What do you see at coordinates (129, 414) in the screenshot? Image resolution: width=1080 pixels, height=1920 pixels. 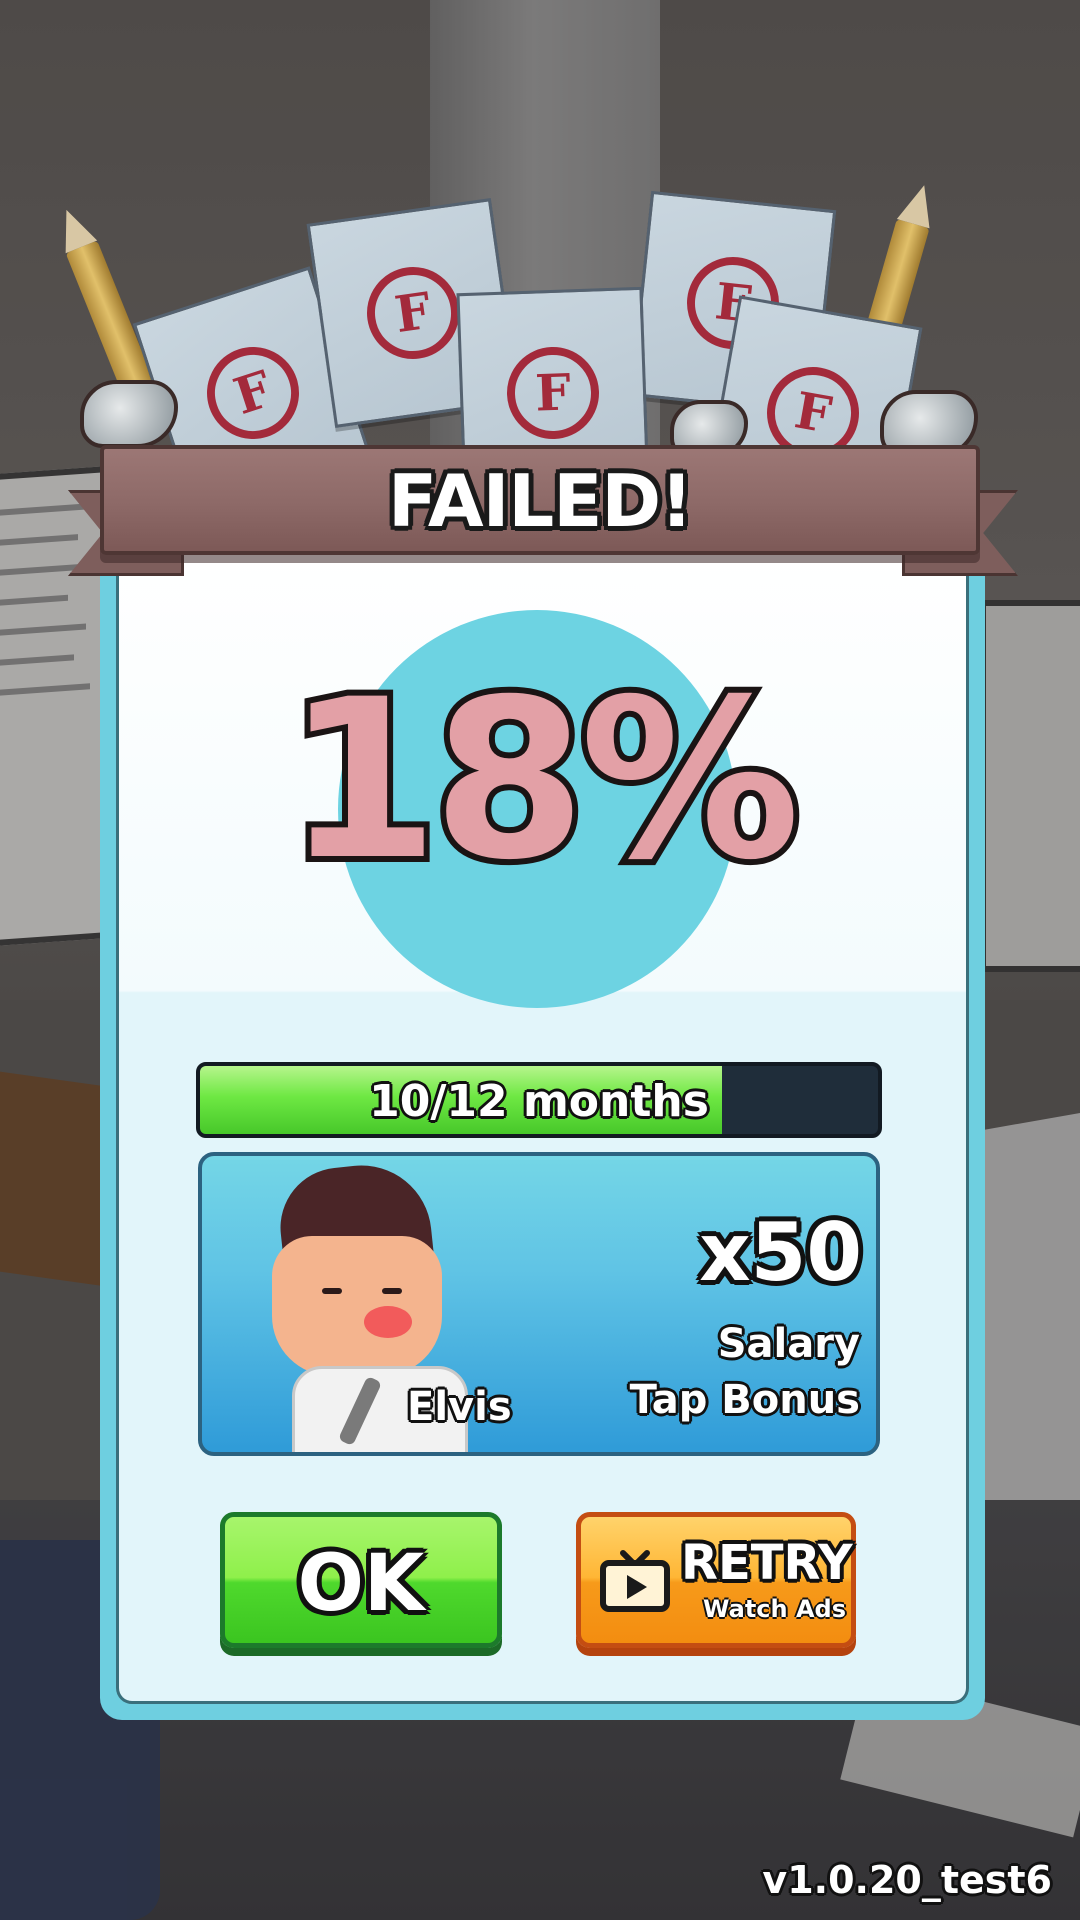 I see `crumpled-paper-icon` at bounding box center [129, 414].